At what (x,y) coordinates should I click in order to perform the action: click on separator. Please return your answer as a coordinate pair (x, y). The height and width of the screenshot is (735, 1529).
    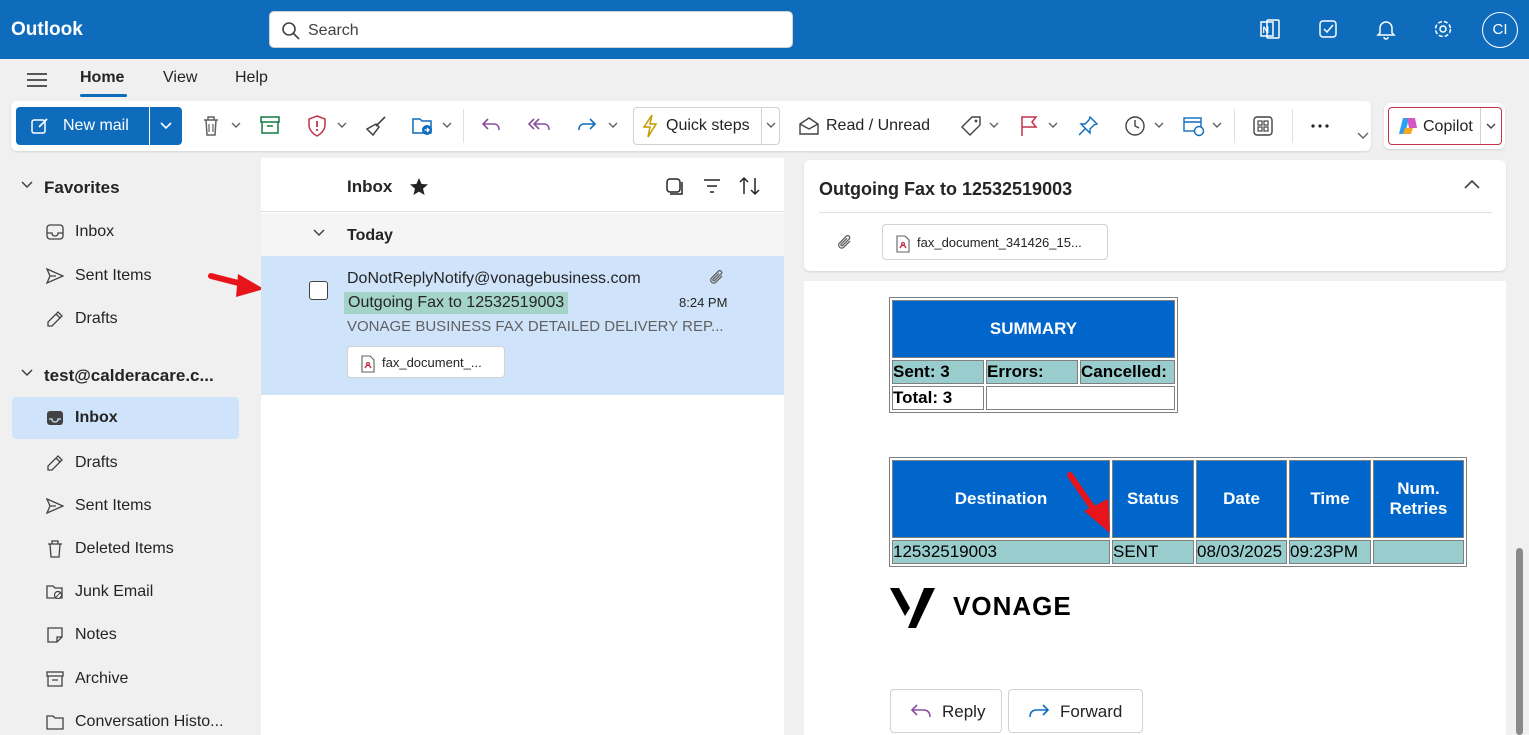
    Looking at the image, I should click on (463, 126).